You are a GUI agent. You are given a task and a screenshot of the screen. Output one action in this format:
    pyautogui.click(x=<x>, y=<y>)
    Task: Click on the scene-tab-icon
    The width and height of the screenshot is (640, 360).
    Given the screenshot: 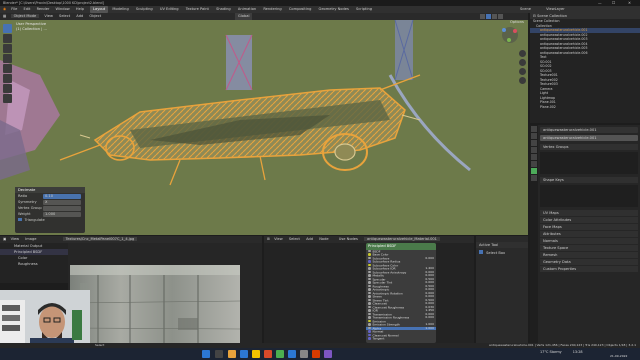 What is the action you would take?
    pyautogui.click(x=534, y=150)
    